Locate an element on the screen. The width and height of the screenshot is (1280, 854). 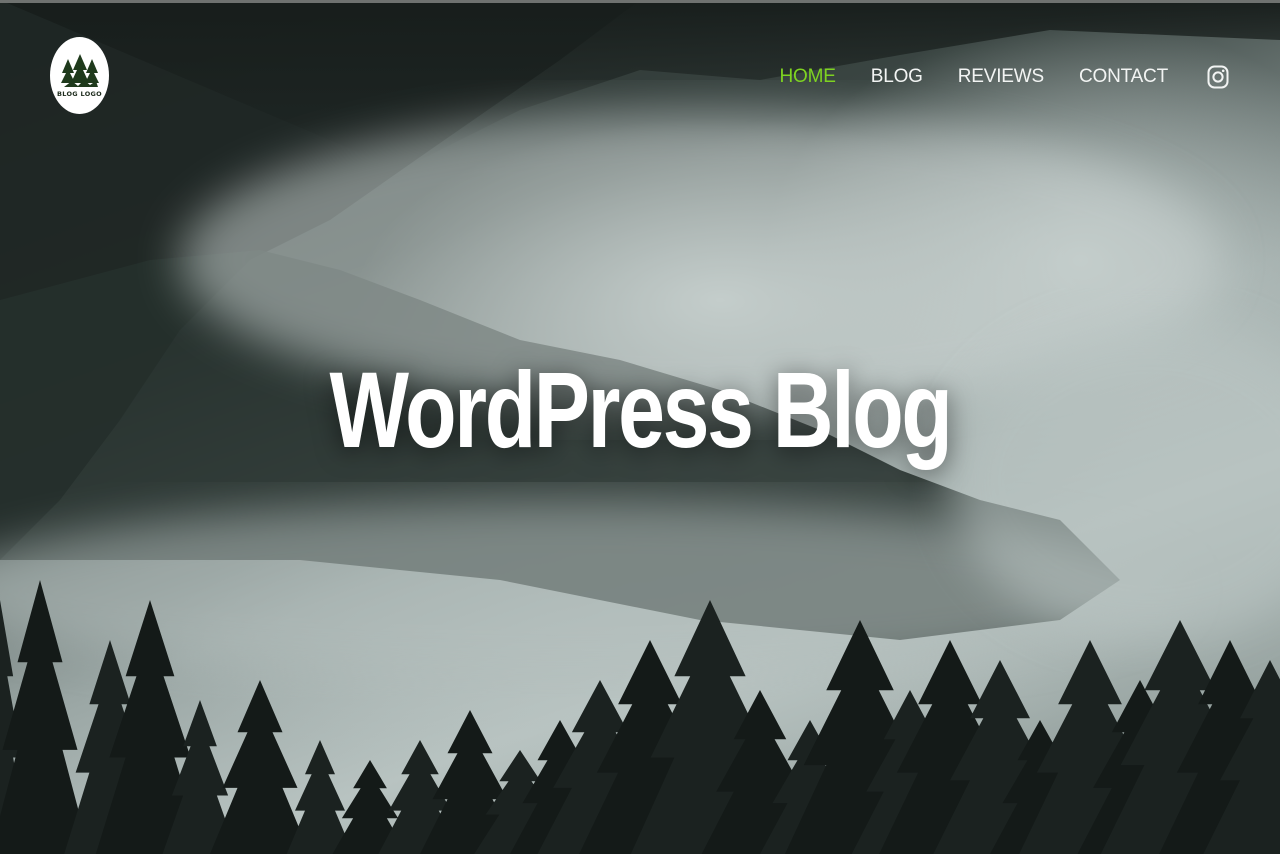
pine-trees-logo-icon is located at coordinates (79, 70).